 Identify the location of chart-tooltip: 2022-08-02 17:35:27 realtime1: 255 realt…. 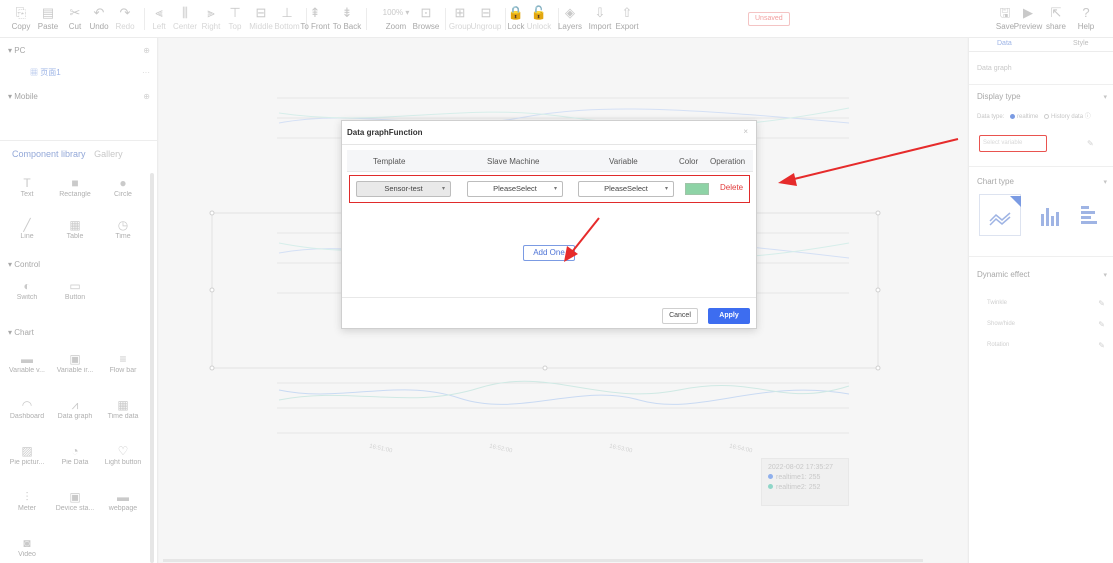
(805, 482).